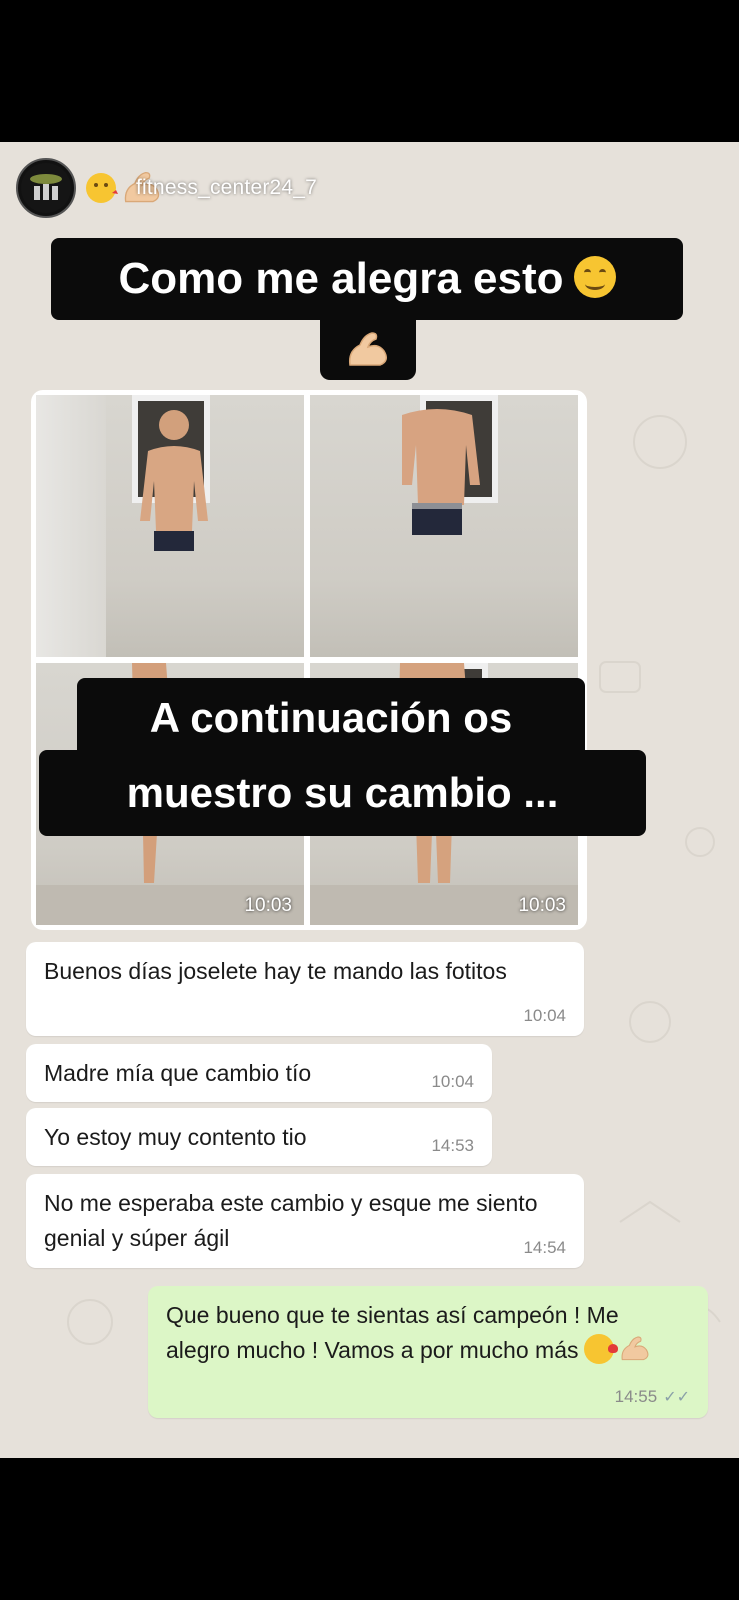 This screenshot has width=739, height=1600. Describe the element at coordinates (178, 1073) in the screenshot. I see `message-text: Madre mía que cambio tío` at that location.